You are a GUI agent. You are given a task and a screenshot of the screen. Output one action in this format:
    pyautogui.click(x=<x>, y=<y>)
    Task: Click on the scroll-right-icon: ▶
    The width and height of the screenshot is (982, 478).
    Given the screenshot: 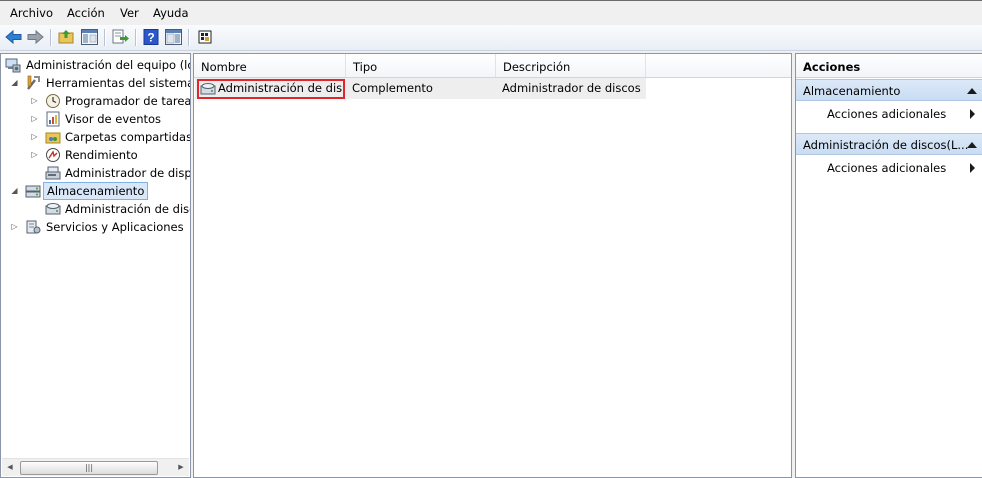 What is the action you would take?
    pyautogui.click(x=181, y=467)
    